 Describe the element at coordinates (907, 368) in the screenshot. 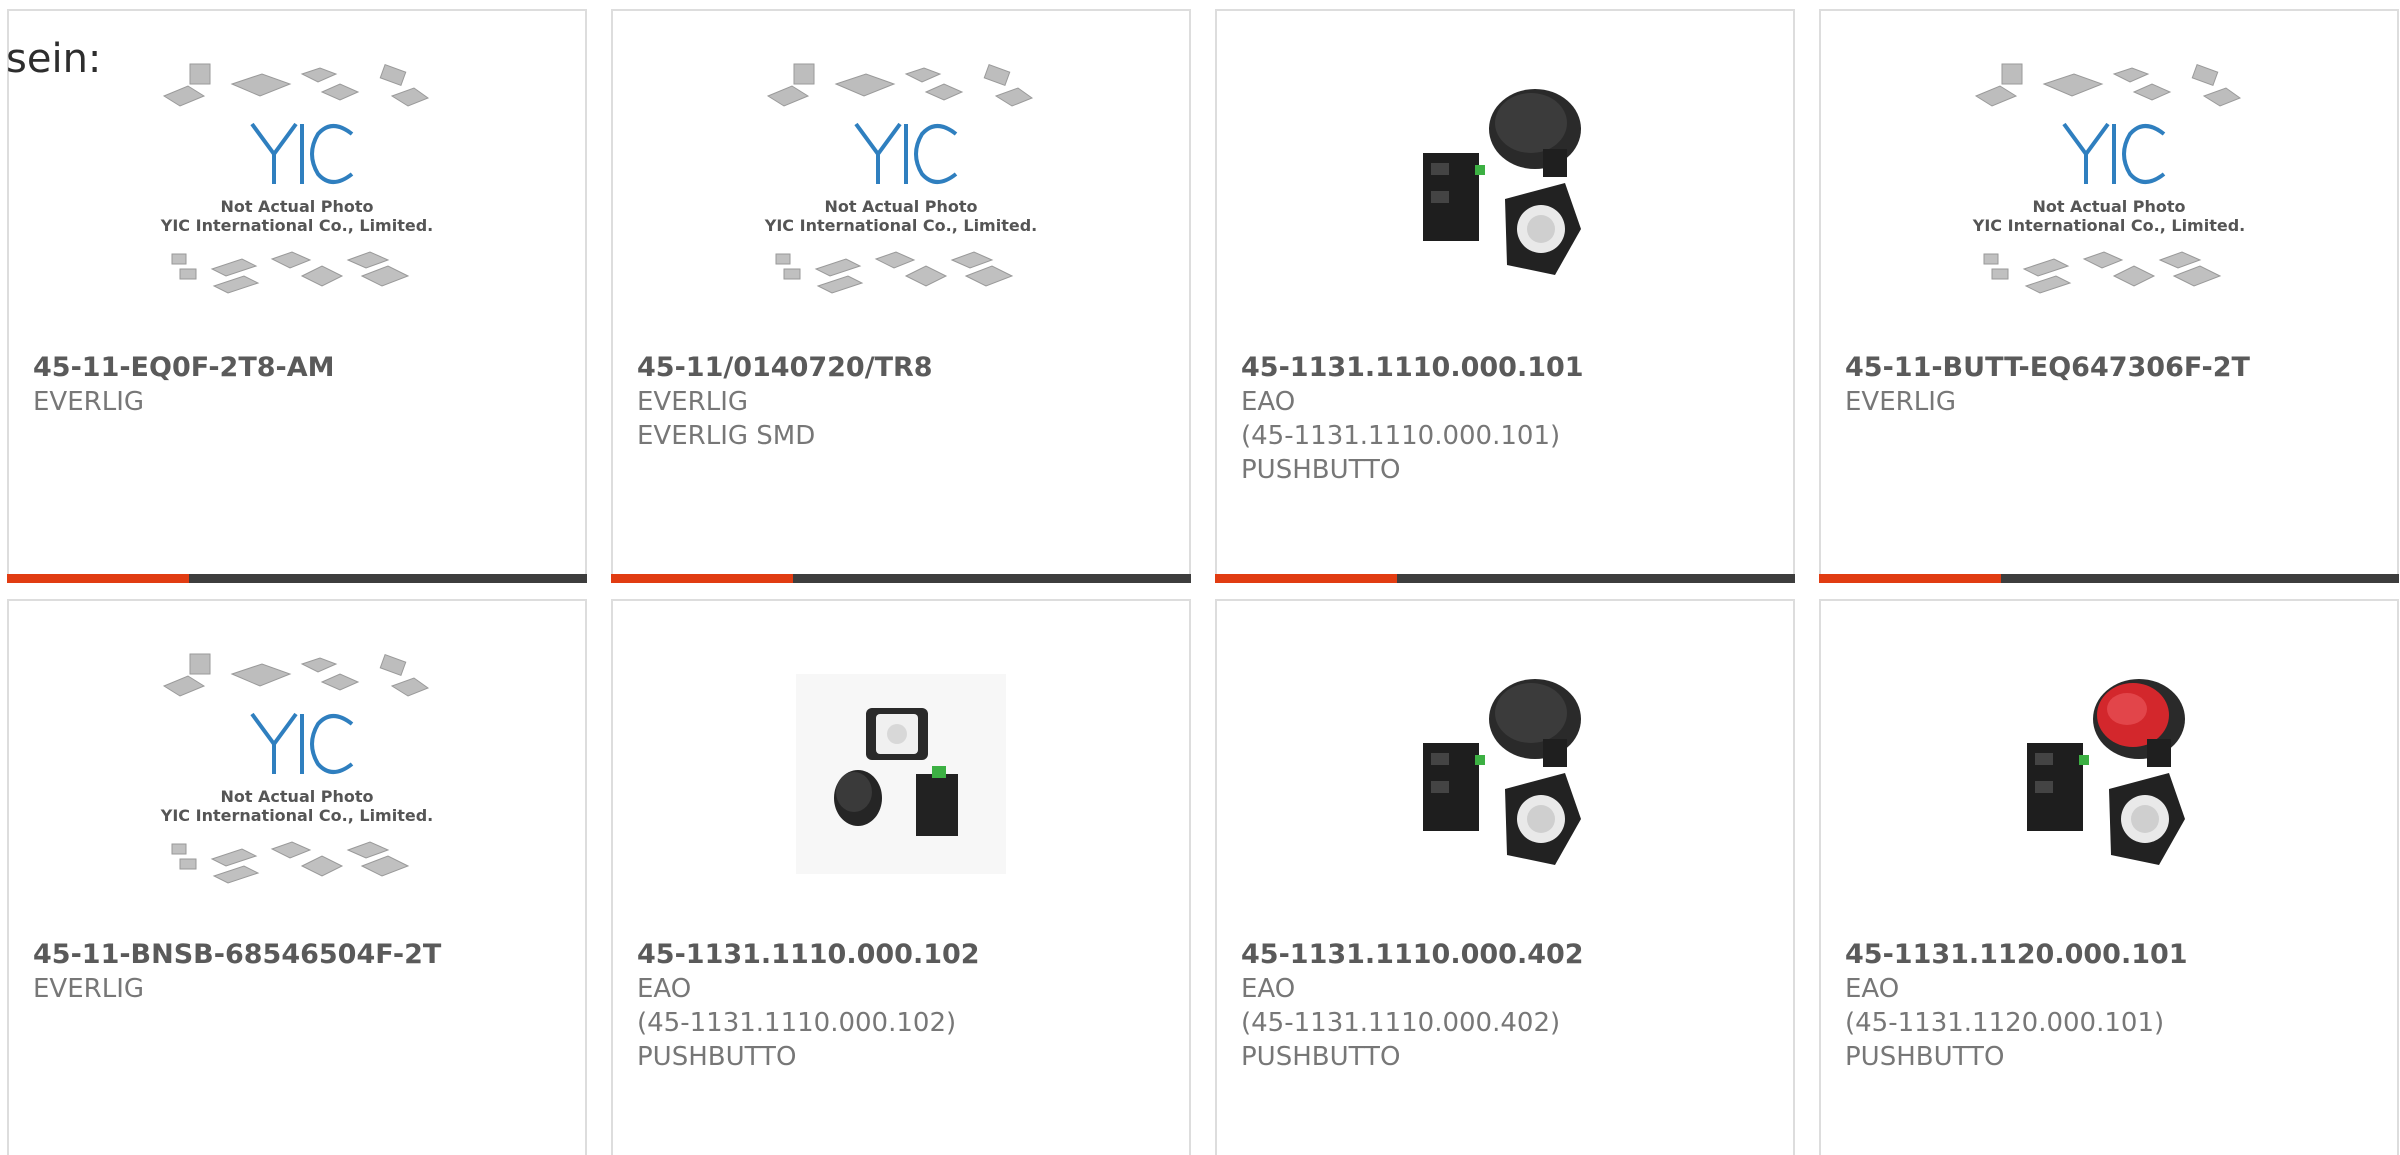

I see `part-number: 45-11/0140720/TR8` at that location.